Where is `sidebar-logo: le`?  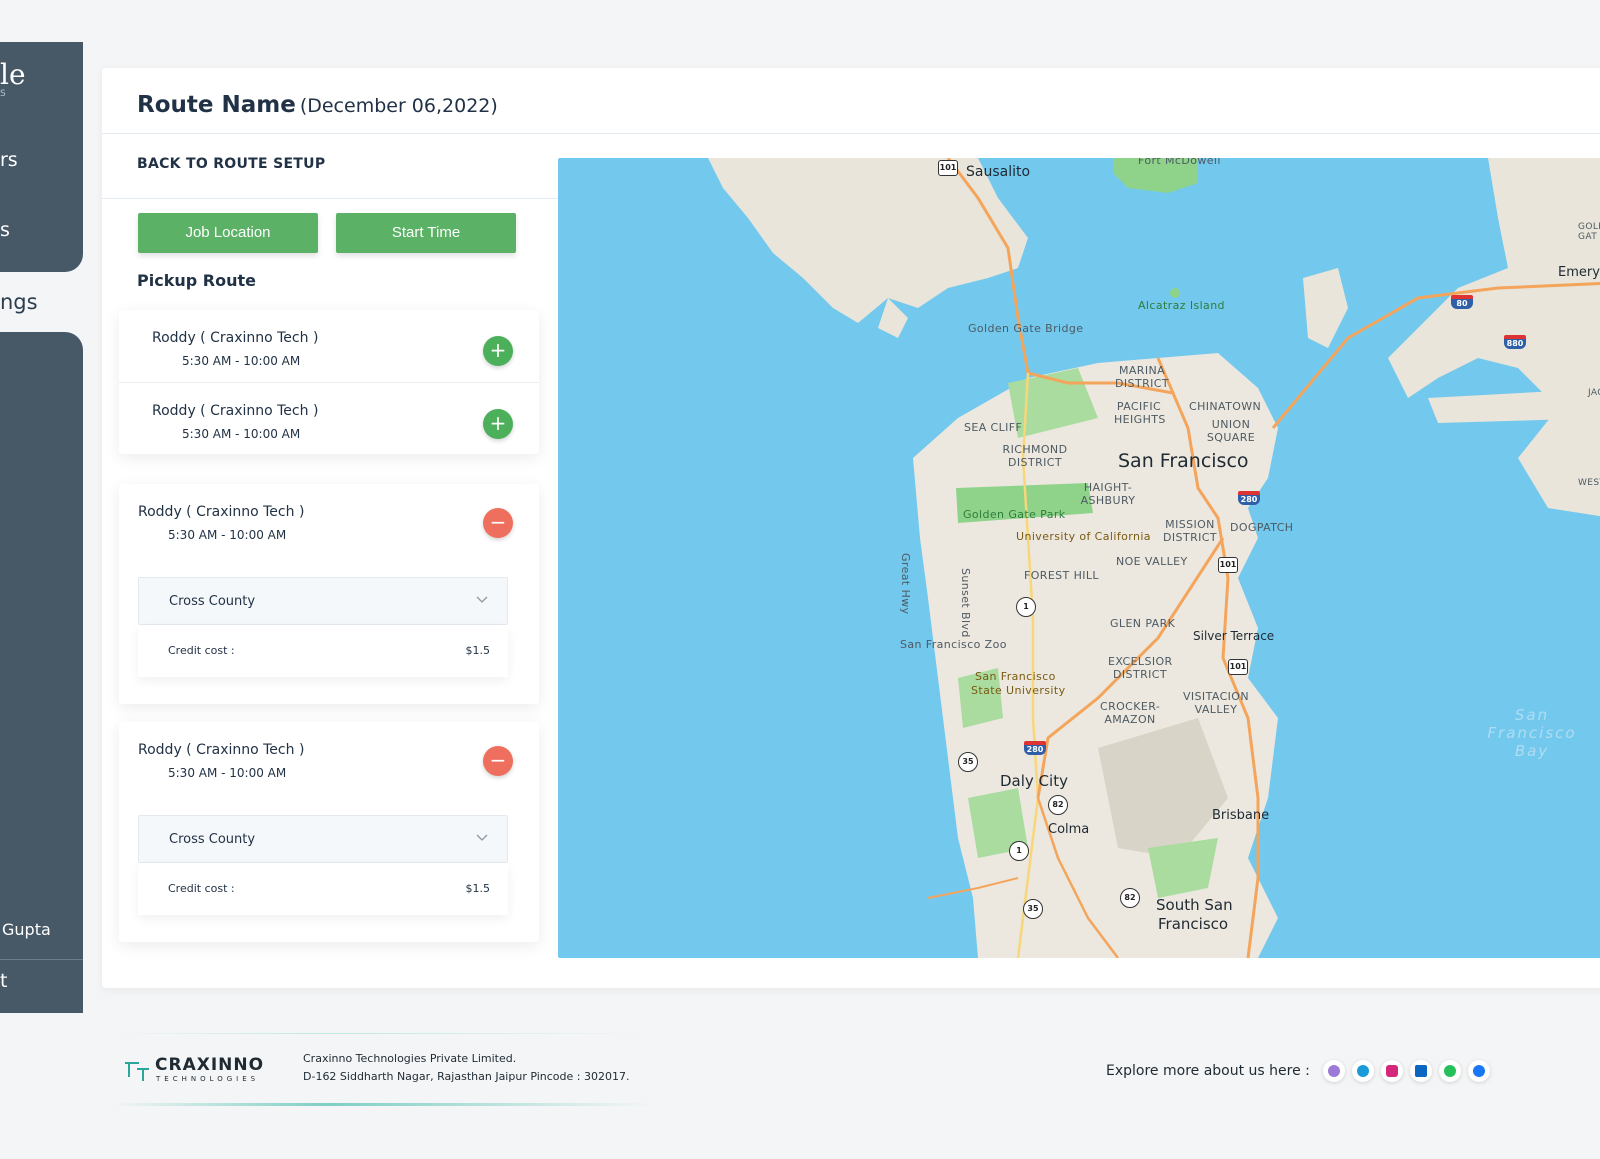 sidebar-logo: le is located at coordinates (13, 74).